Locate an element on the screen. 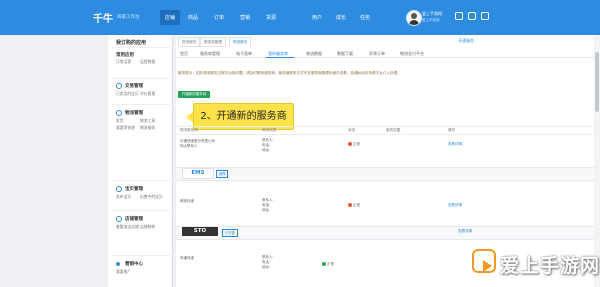 This screenshot has width=600, height=287. sidebar is located at coordinates (140, 161).